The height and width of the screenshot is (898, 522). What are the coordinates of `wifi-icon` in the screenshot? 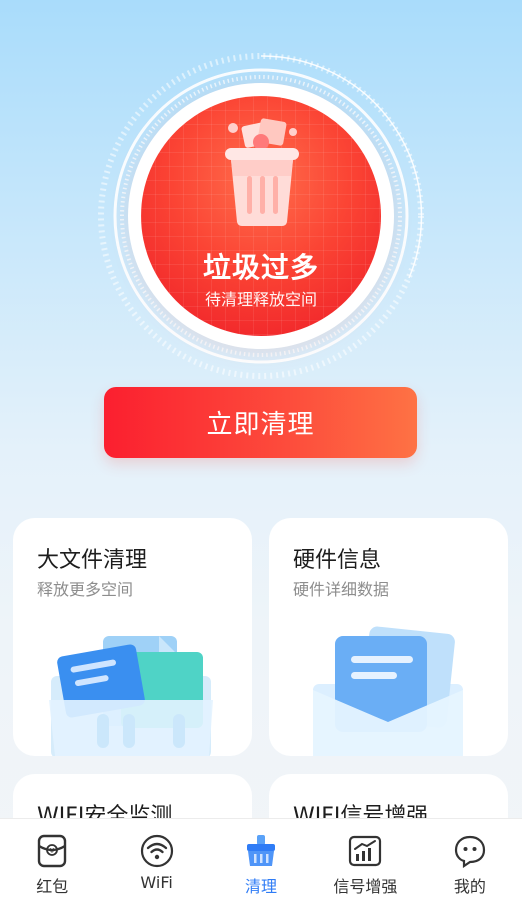 It's located at (157, 851).